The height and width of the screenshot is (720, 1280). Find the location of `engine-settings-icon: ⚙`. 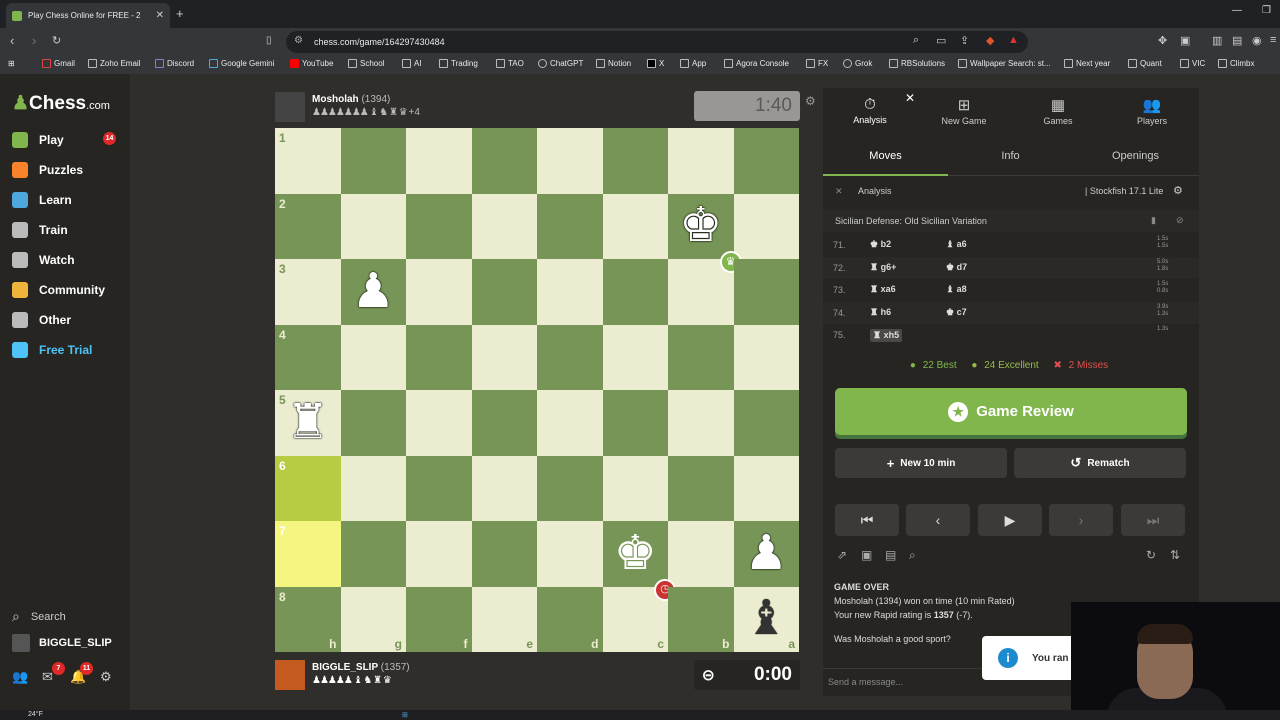

engine-settings-icon: ⚙ is located at coordinates (1178, 190).